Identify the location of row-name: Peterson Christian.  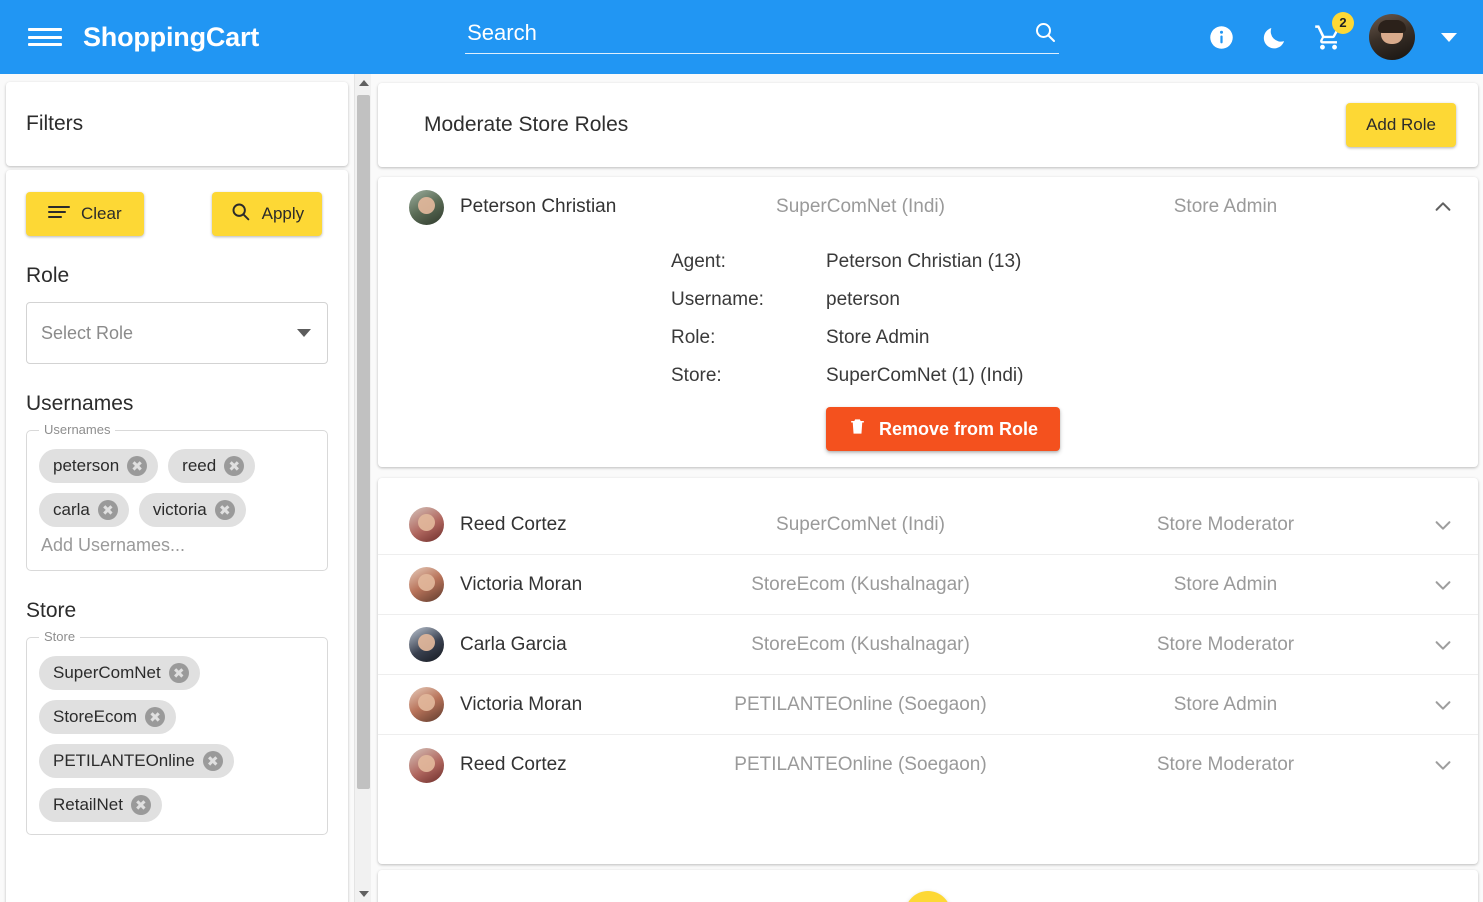
(538, 206).